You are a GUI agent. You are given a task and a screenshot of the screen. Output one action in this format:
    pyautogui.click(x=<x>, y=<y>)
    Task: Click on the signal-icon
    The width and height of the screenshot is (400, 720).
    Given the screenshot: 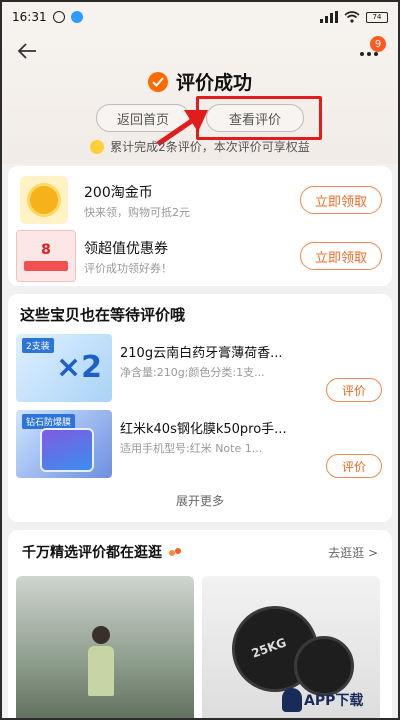 What is the action you would take?
    pyautogui.click(x=329, y=17)
    